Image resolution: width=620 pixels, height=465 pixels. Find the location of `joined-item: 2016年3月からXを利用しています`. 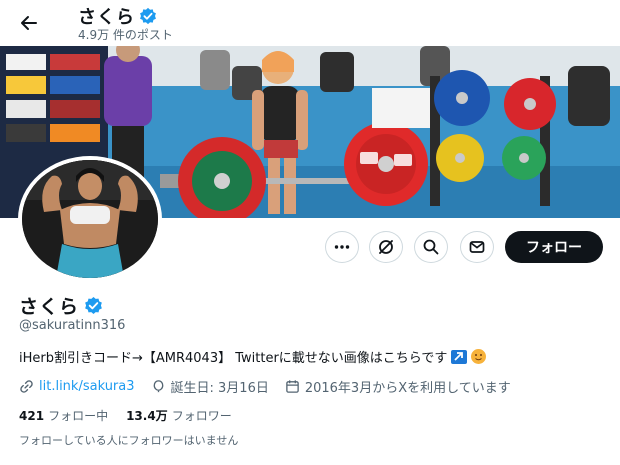

joined-item: 2016年3月からXを利用しています is located at coordinates (398, 386).